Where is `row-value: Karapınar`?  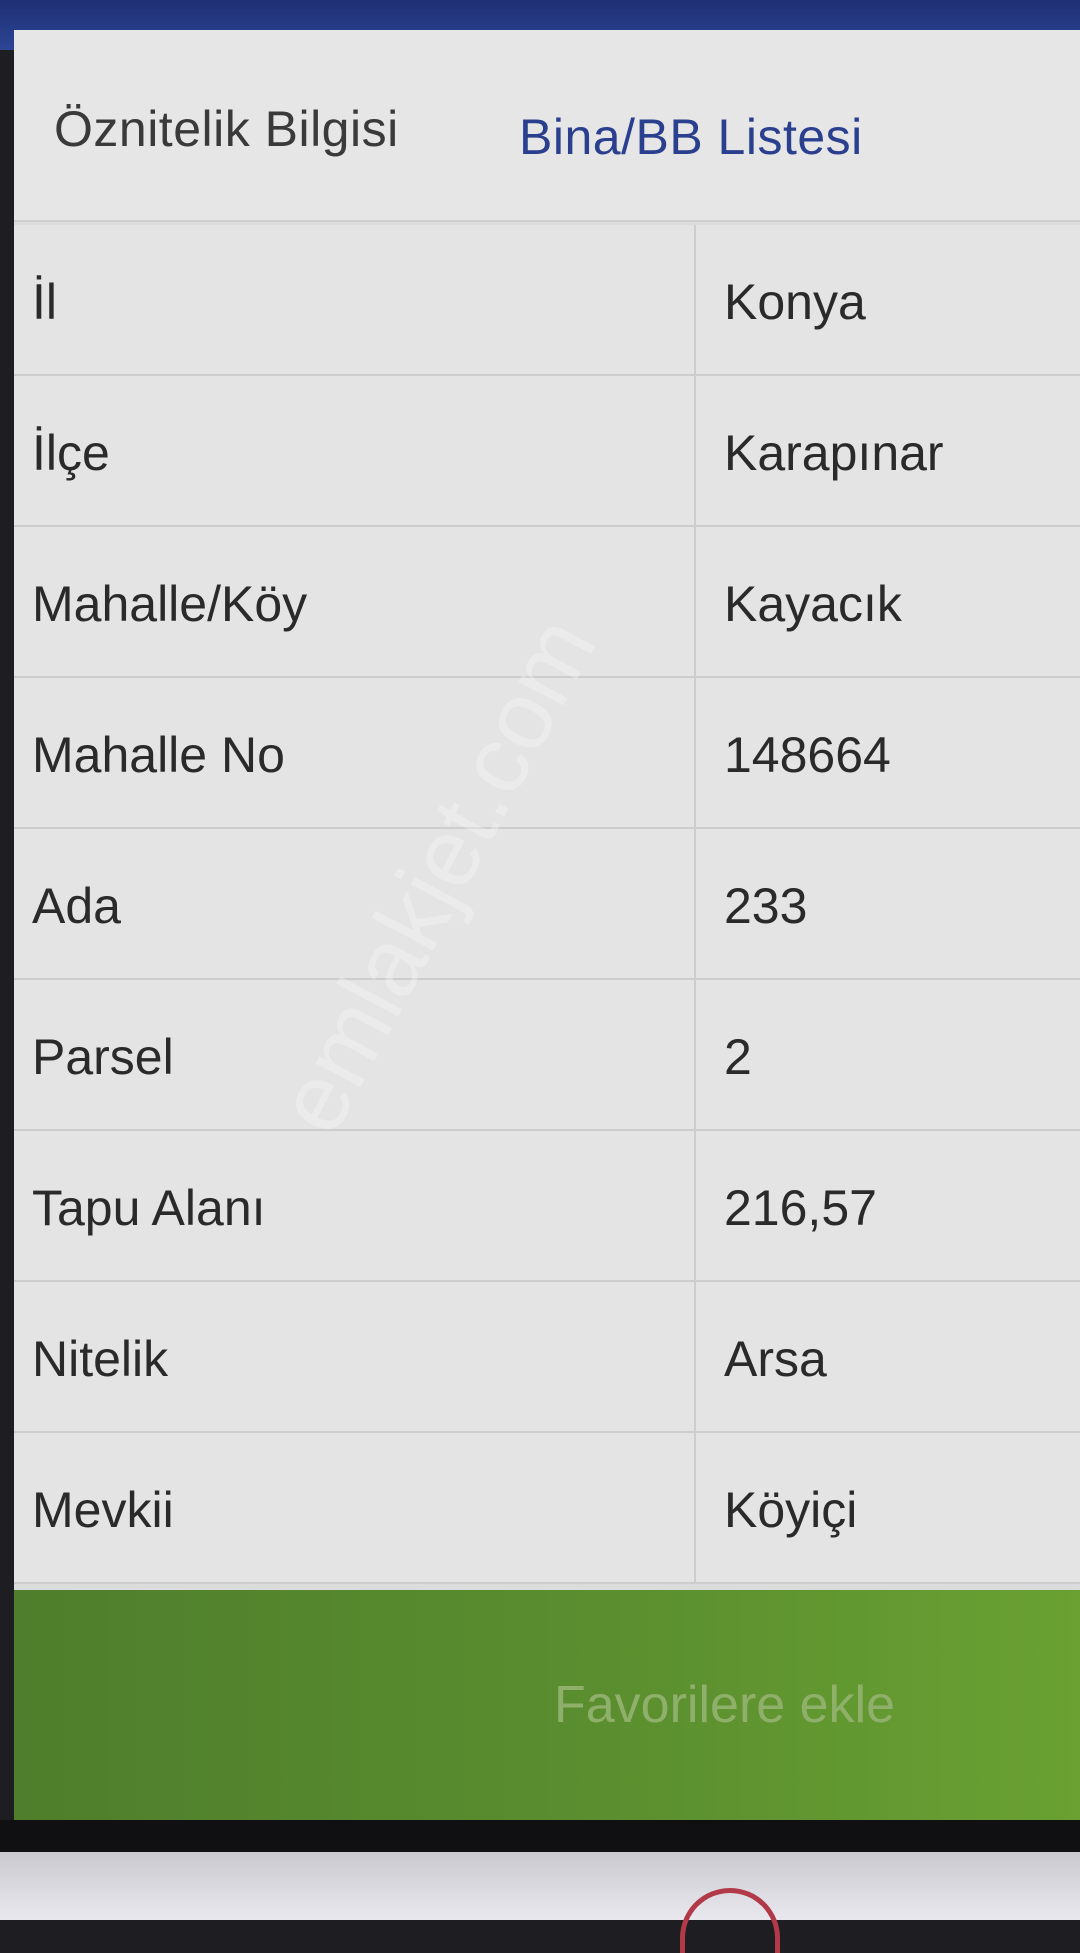 row-value: Karapınar is located at coordinates (834, 453).